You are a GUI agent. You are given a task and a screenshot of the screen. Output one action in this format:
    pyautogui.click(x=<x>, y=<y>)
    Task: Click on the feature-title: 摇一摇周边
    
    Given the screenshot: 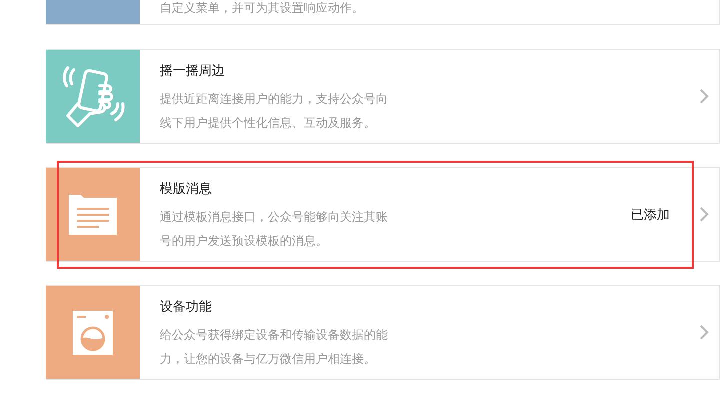 What is the action you would take?
    pyautogui.click(x=193, y=72)
    